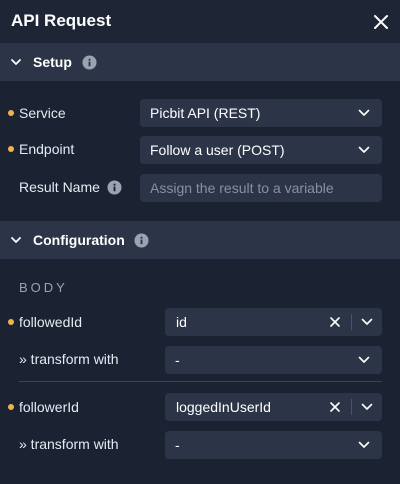 The width and height of the screenshot is (400, 484). I want to click on body-label: BODY, so click(43, 287).